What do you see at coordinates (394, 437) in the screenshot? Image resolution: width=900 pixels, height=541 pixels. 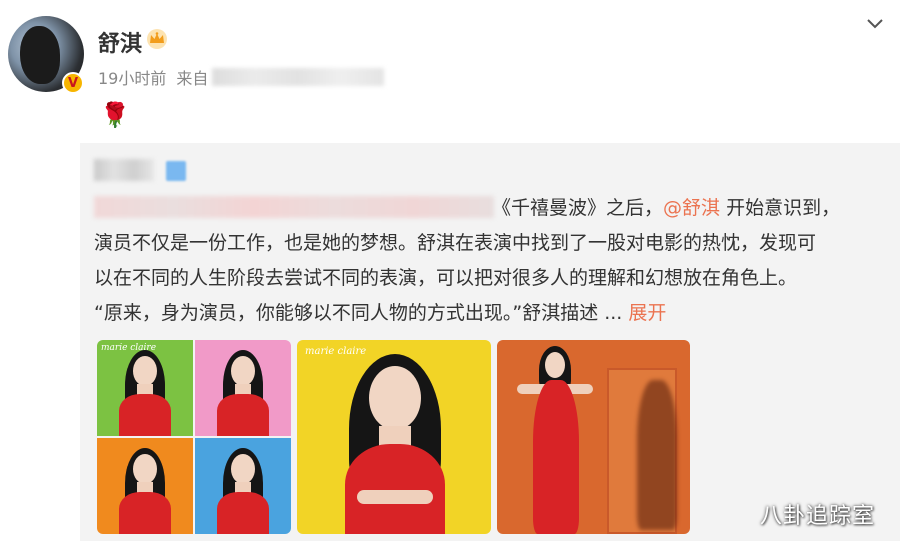 I see `photo-yellow-cover: marie claire` at bounding box center [394, 437].